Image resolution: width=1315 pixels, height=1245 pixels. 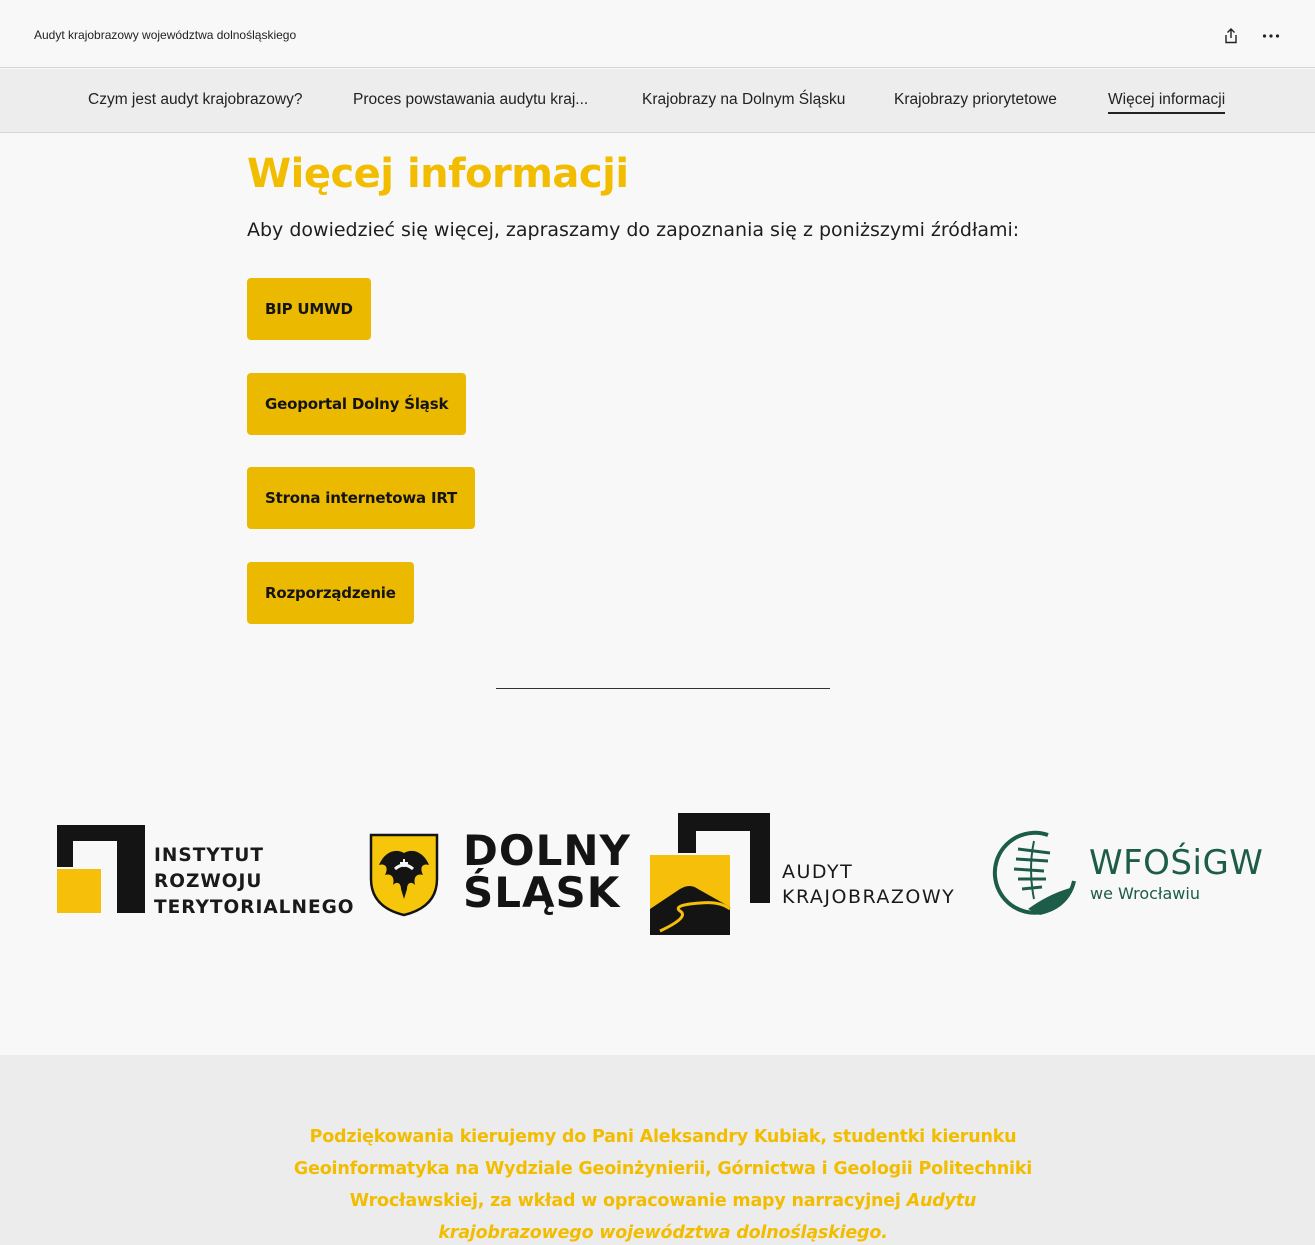 I want to click on irt-logo-icon, so click(x=101, y=869).